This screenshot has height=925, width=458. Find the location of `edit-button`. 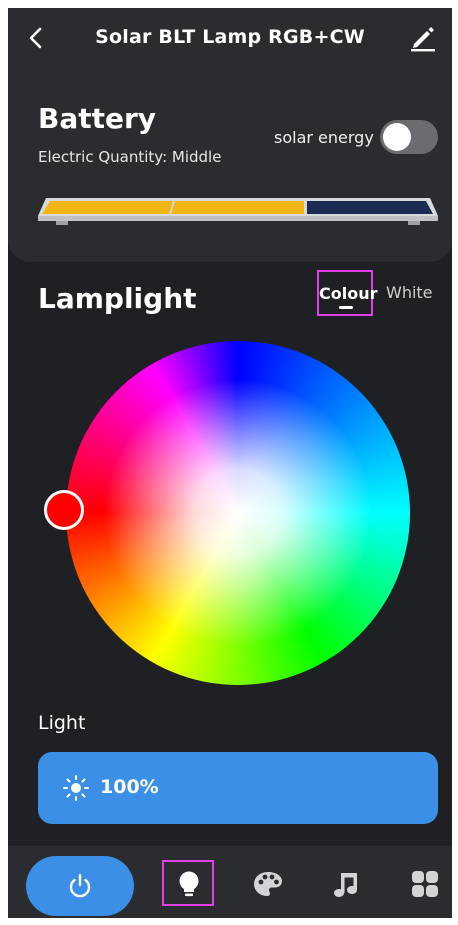

edit-button is located at coordinates (423, 37).